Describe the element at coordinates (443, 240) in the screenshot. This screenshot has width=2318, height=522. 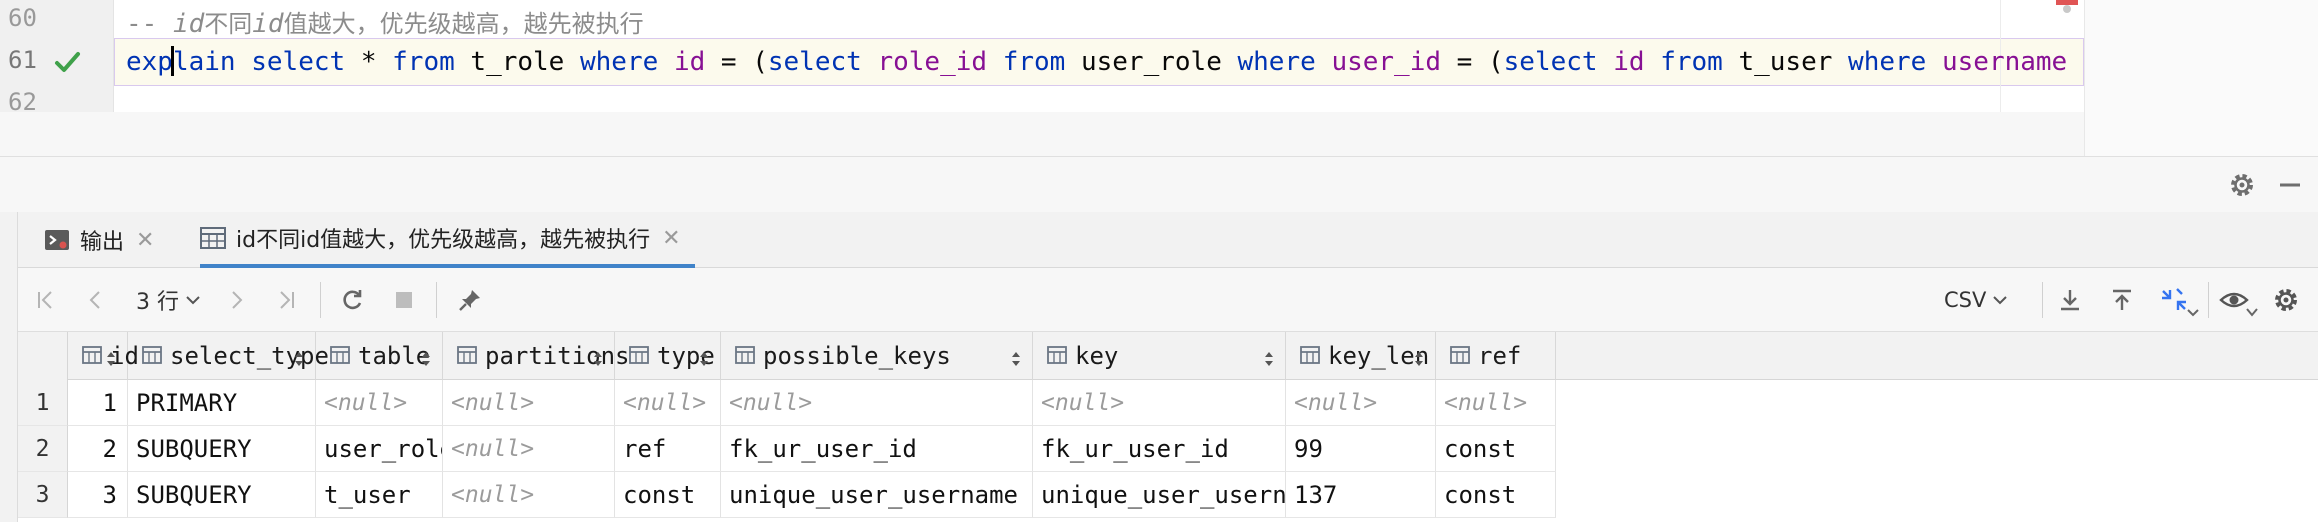
I see `tab-label: id不同id值越大，优先级越高，越先被执行` at that location.